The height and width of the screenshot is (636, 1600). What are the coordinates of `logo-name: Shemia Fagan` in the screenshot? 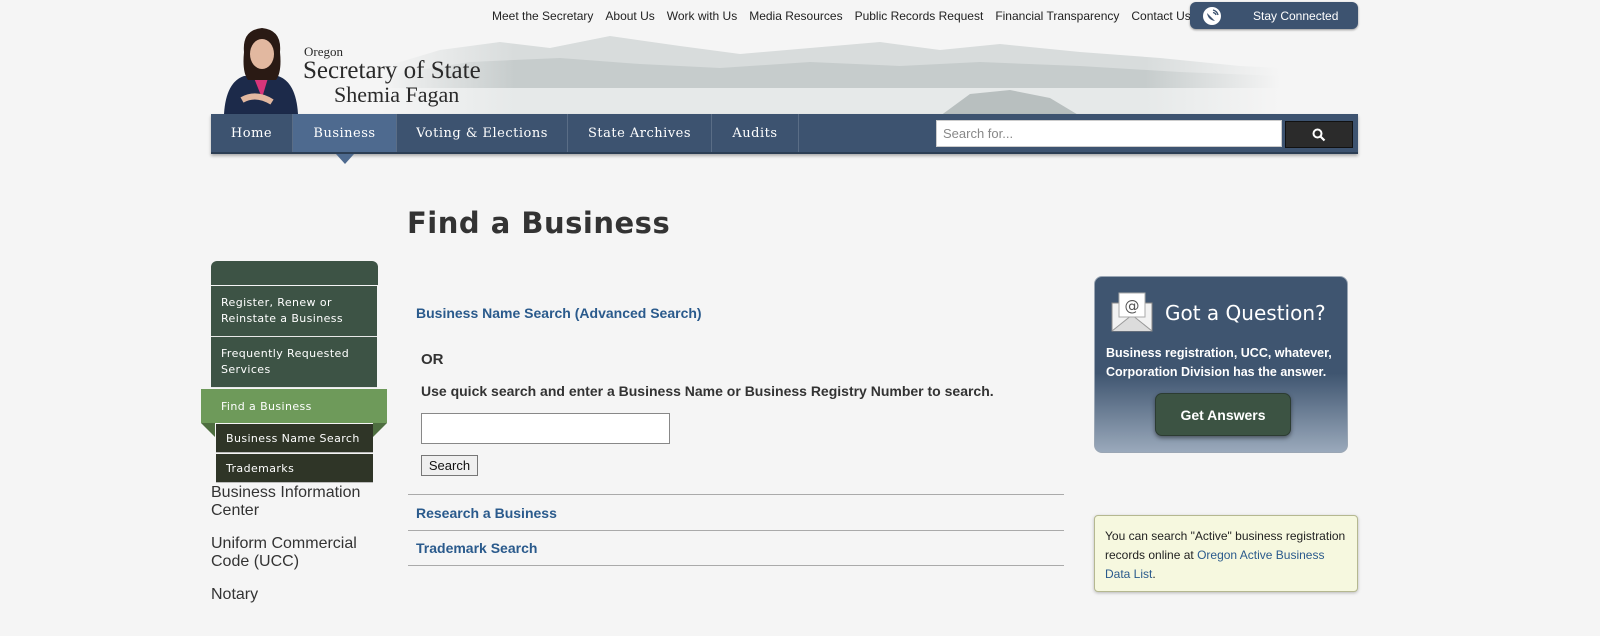 It's located at (397, 94).